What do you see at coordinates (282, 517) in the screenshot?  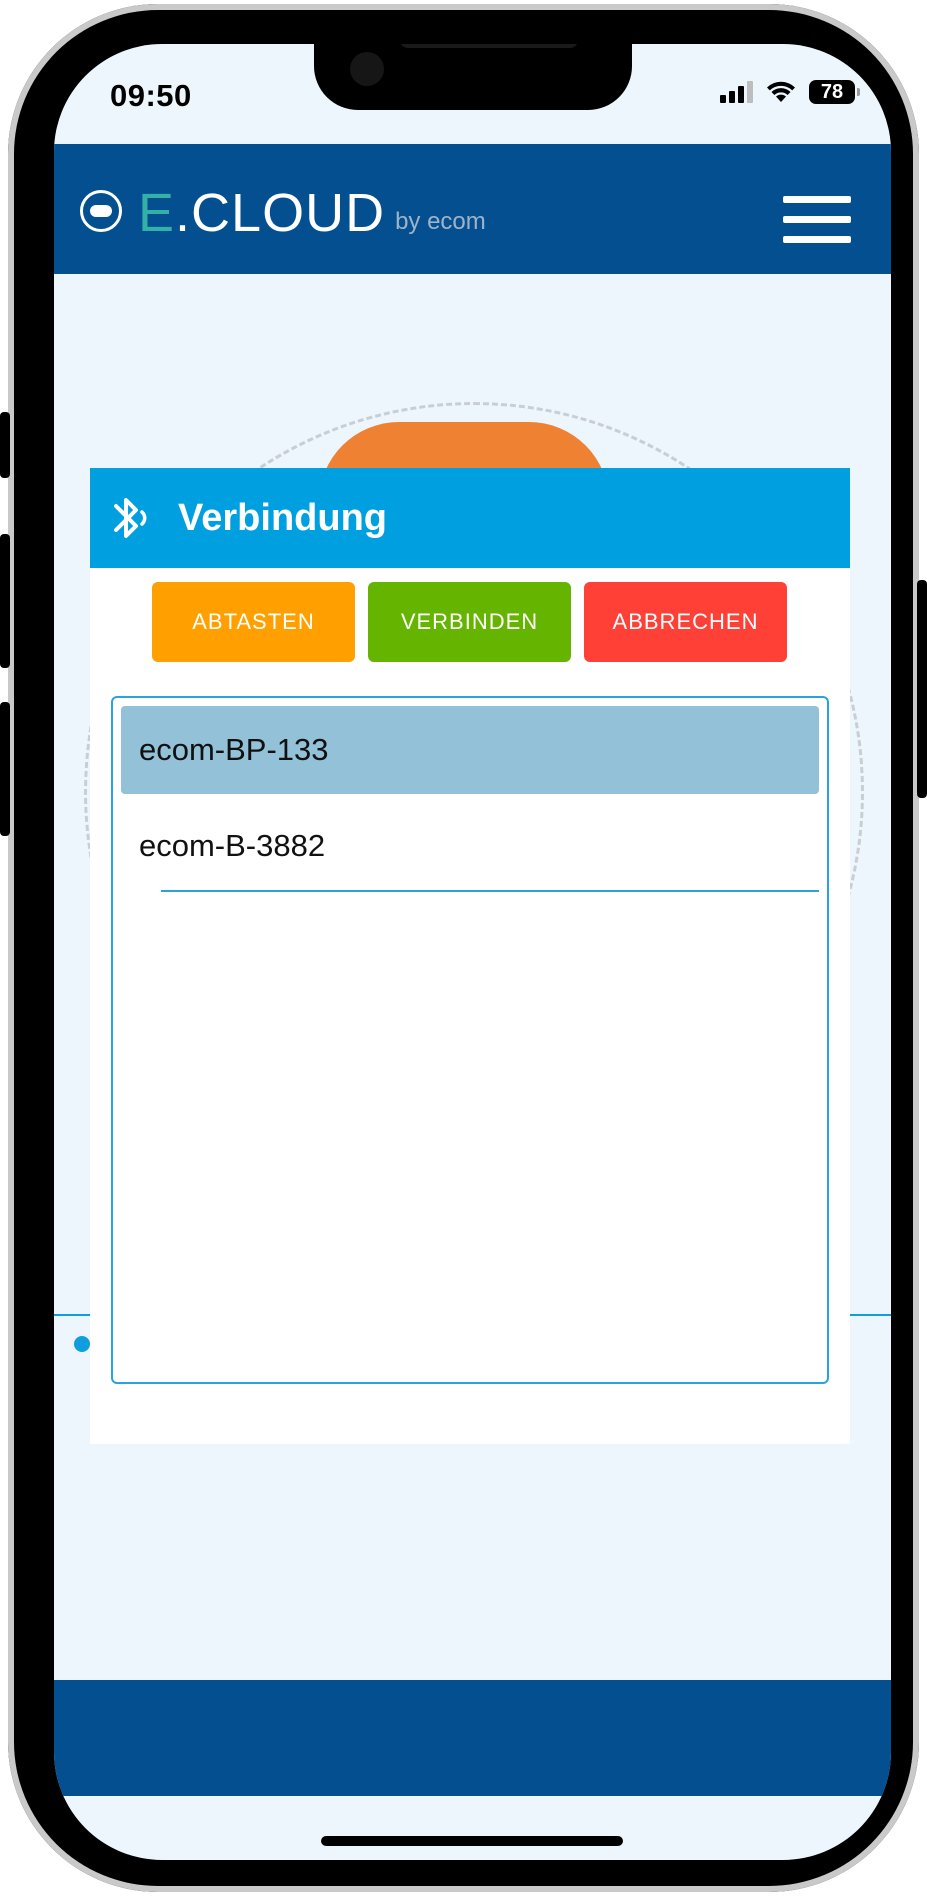 I see `dialog-title: Verbindung` at bounding box center [282, 517].